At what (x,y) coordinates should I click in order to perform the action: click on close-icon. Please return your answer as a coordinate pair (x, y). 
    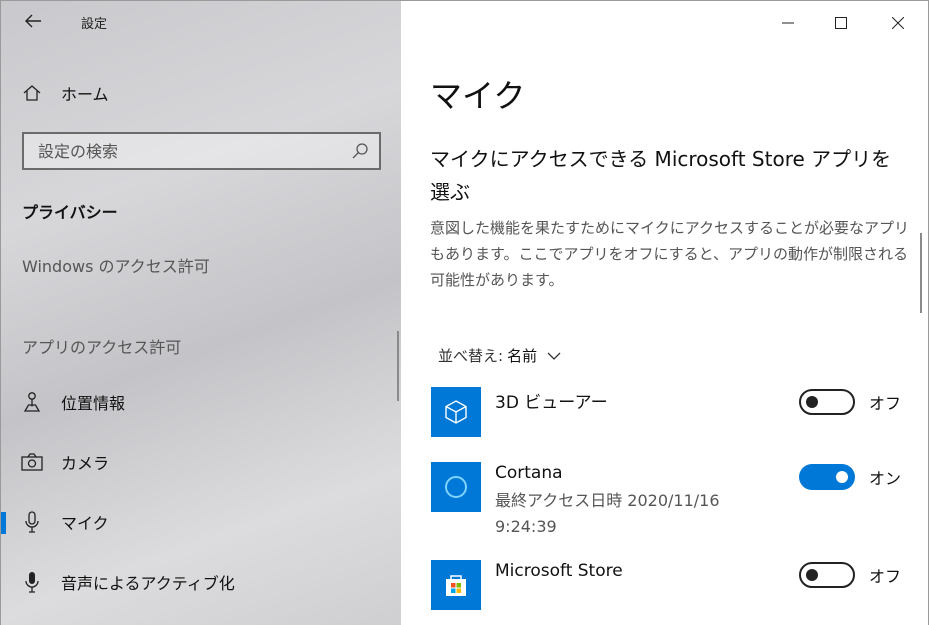
    Looking at the image, I should click on (898, 23).